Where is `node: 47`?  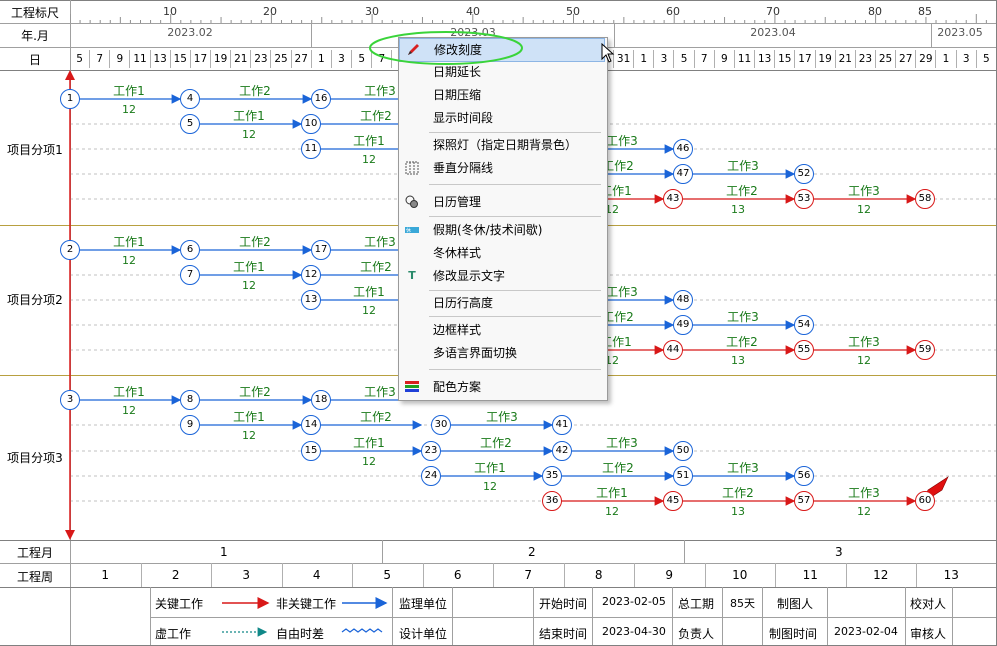
node: 47 is located at coordinates (683, 174).